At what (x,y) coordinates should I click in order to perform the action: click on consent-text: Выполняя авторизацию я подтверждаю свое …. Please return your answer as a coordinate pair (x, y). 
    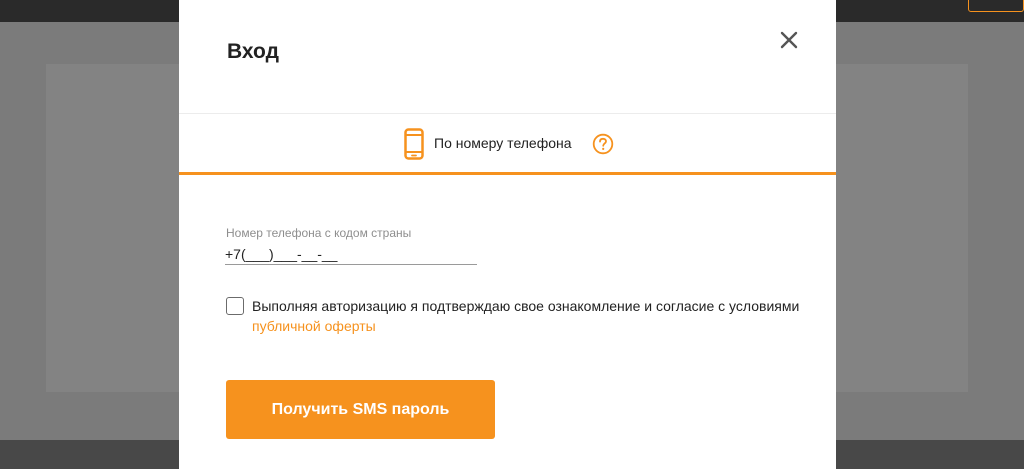
    Looking at the image, I should click on (532, 316).